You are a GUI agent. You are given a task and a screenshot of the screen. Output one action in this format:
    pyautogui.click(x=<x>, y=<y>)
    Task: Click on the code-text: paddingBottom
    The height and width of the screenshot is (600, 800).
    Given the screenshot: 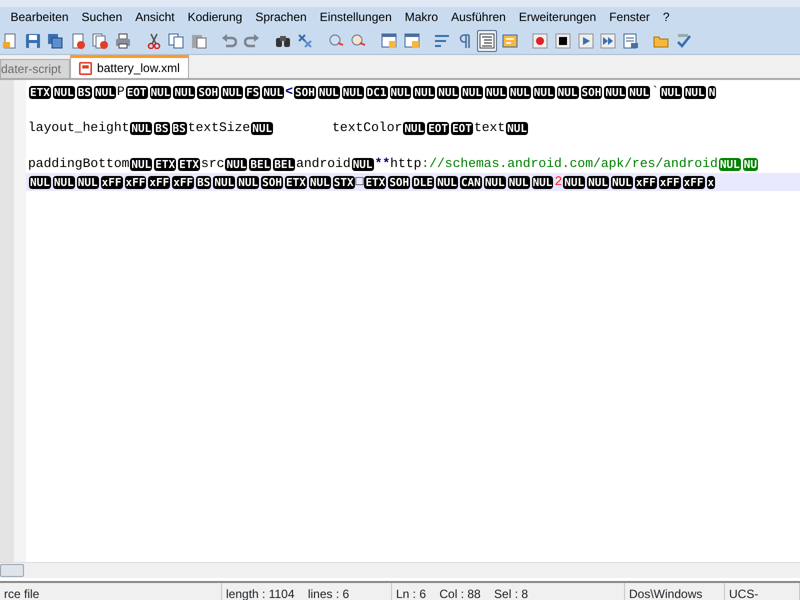 What is the action you would take?
    pyautogui.click(x=79, y=164)
    